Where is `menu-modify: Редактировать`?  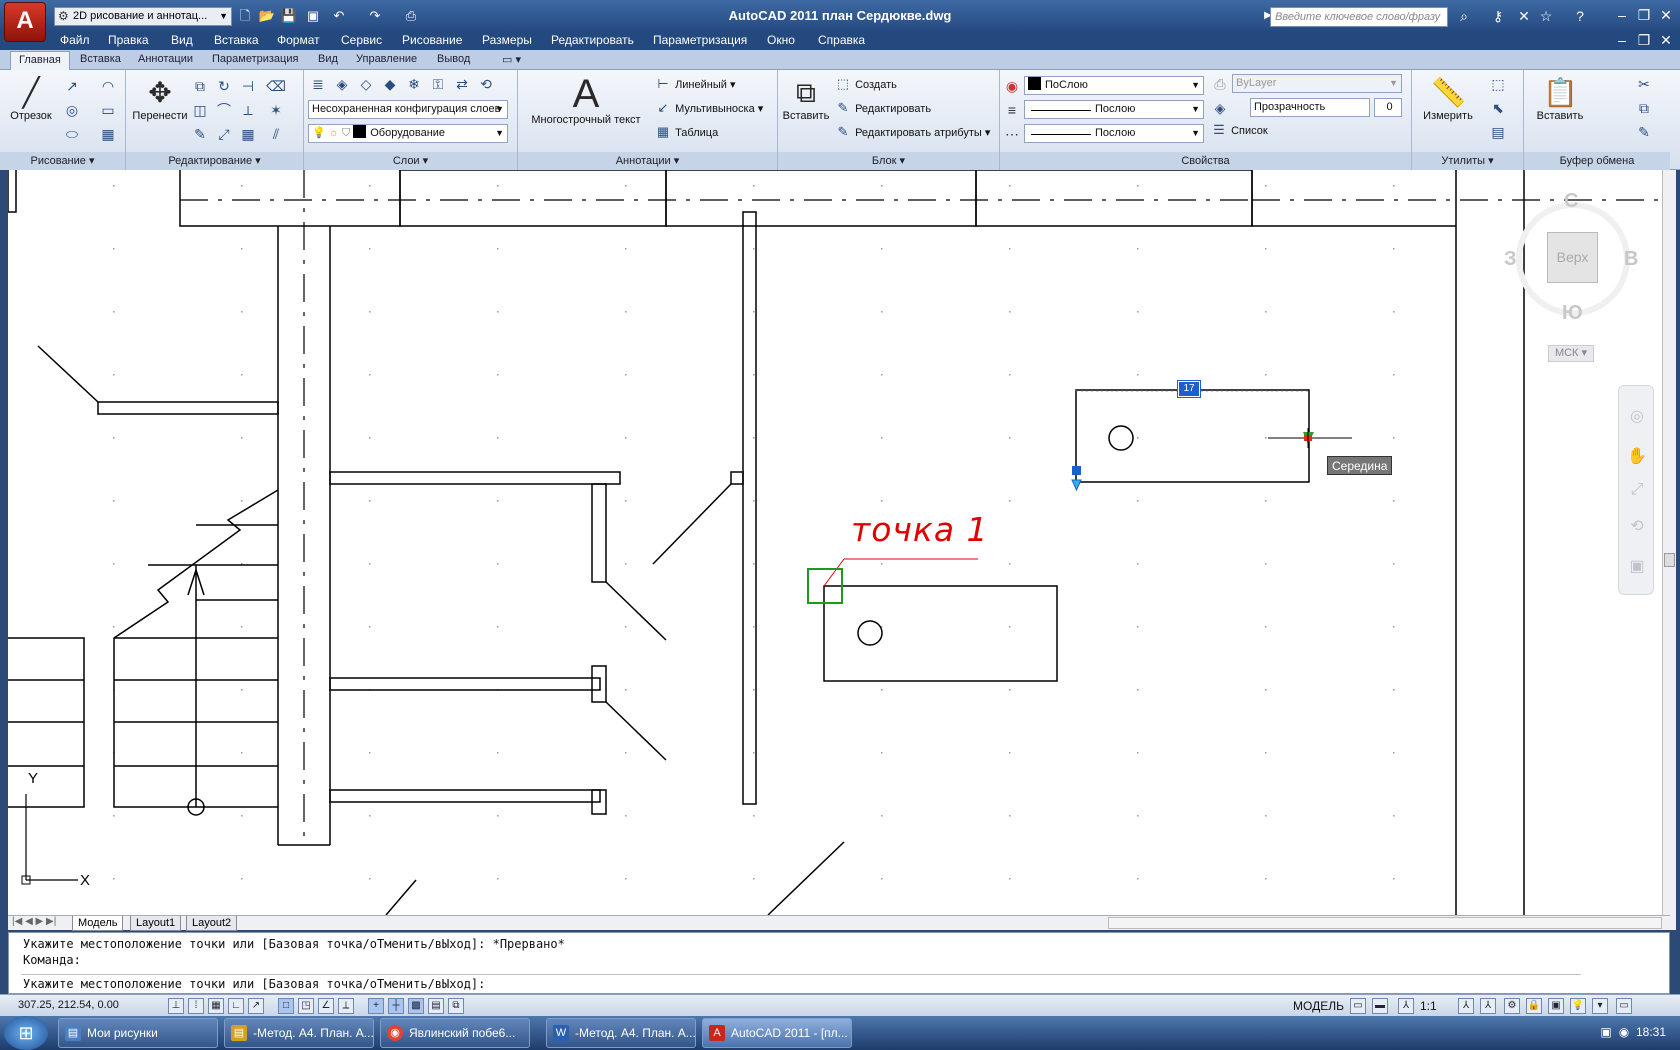
menu-modify: Редактировать is located at coordinates (592, 40).